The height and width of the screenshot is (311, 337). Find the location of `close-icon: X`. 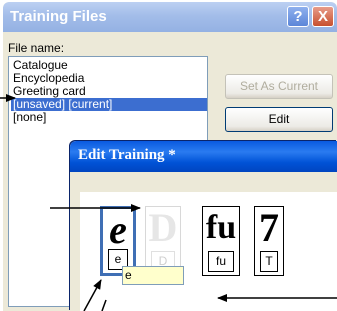

close-icon: X is located at coordinates (322, 16).